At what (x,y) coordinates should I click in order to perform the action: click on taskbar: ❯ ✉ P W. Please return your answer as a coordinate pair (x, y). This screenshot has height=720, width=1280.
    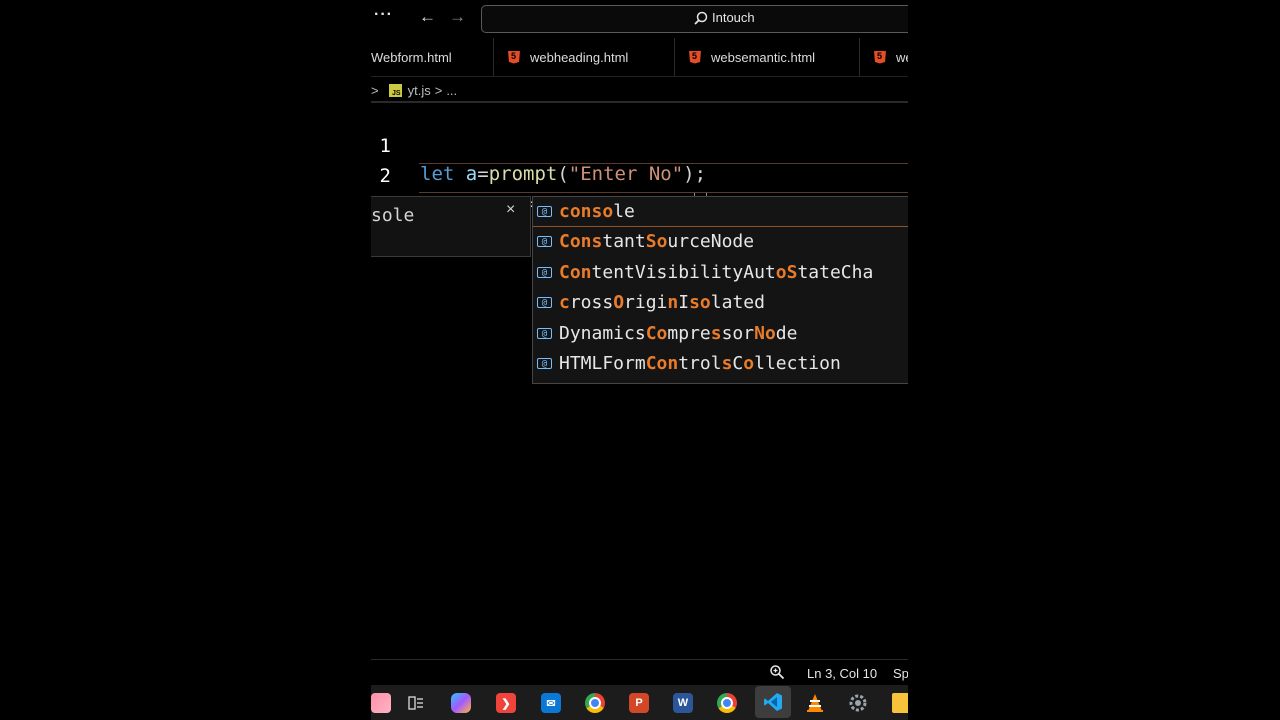
    Looking at the image, I should click on (639, 702).